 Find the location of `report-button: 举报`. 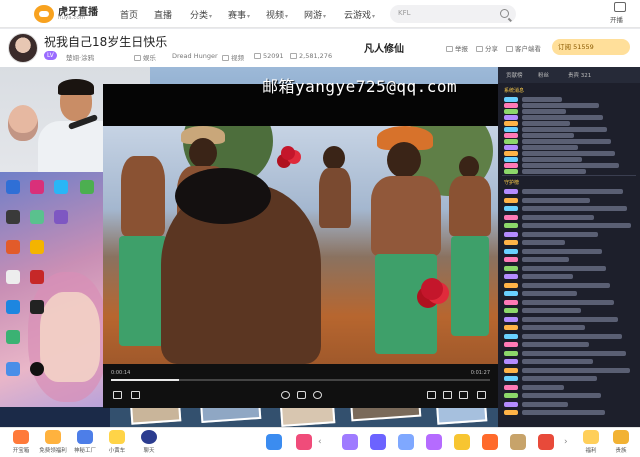

report-button: 举报 is located at coordinates (457, 48).